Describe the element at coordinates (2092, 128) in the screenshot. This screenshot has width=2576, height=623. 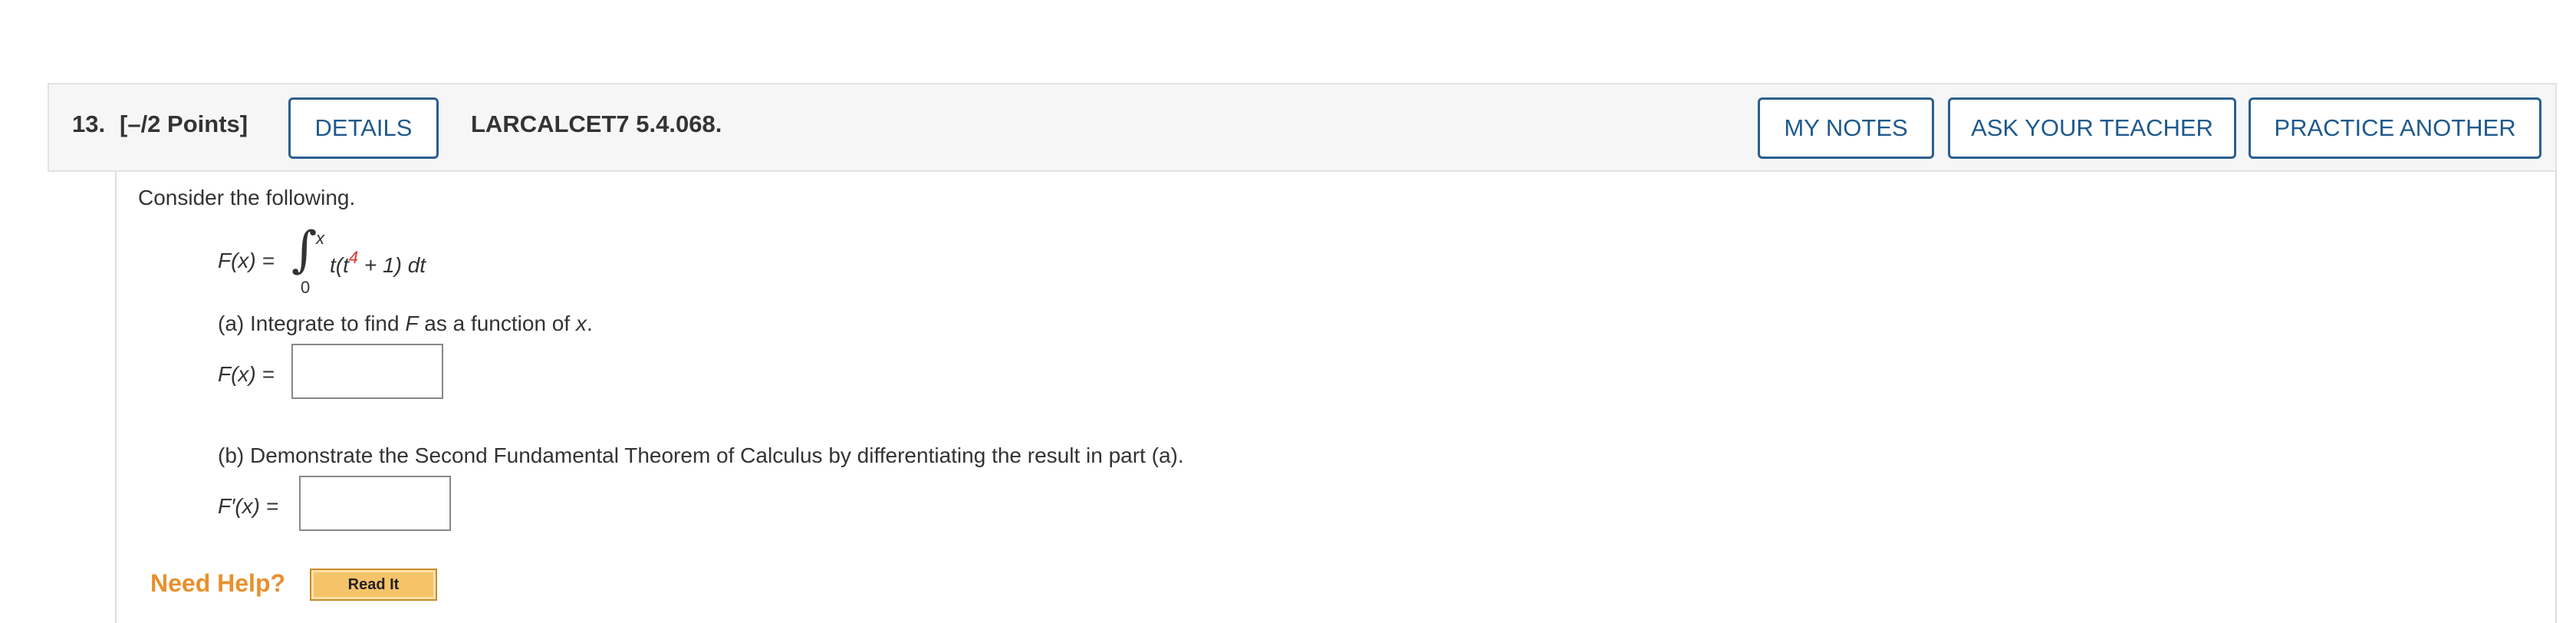
I see `ask-your-teacher-button: ASK YOUR TEACHER` at that location.